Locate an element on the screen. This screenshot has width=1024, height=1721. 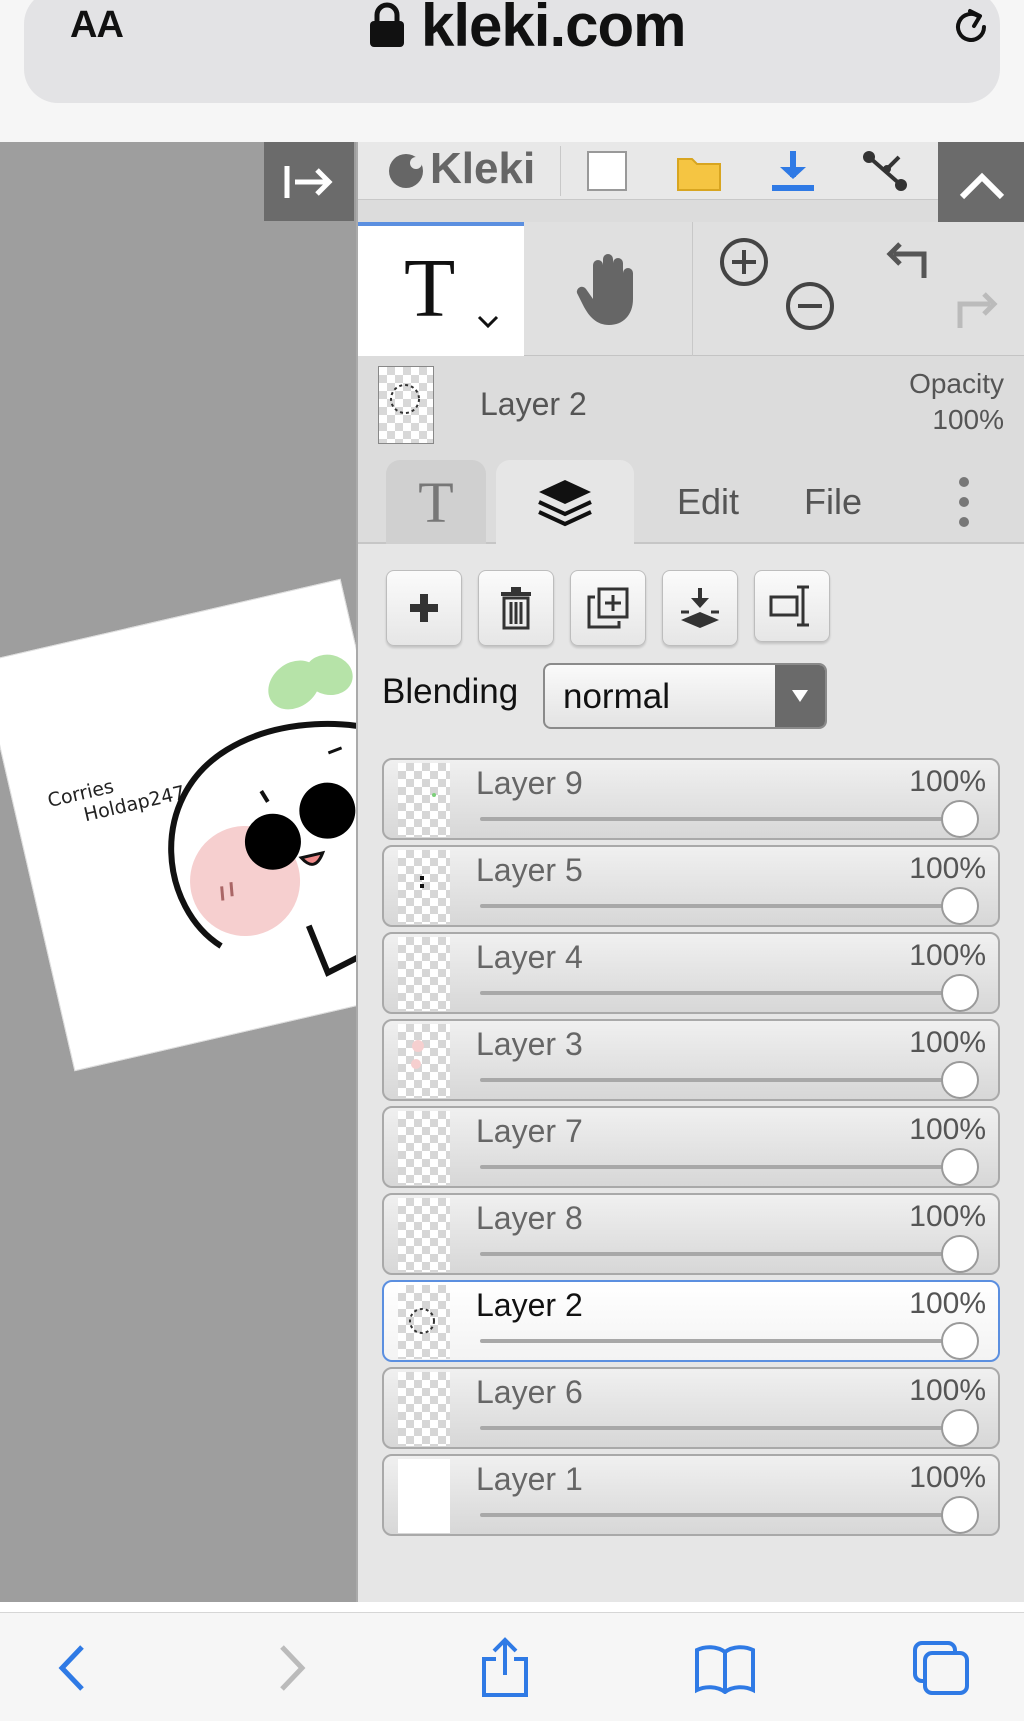
current-layer-info: Layer 2 Opacity 100% is located at coordinates (691, 404).